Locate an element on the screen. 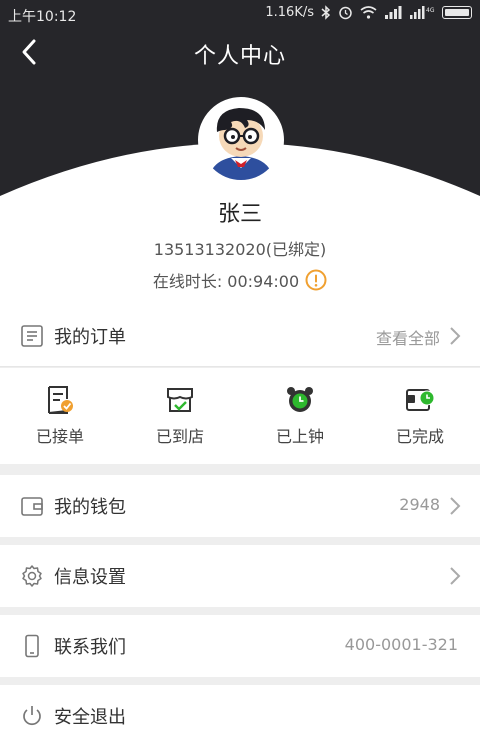  order-status-completed: 已完成 is located at coordinates (420, 416).